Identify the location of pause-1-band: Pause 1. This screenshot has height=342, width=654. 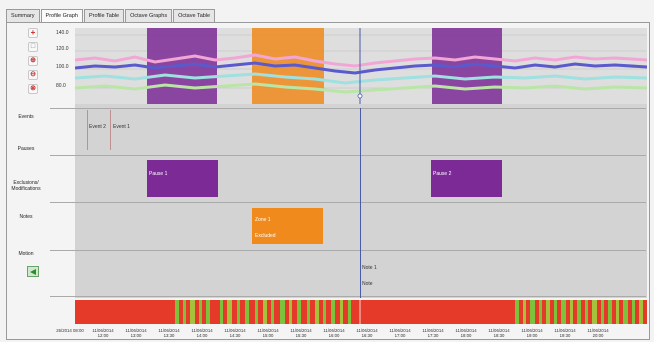
(182, 178).